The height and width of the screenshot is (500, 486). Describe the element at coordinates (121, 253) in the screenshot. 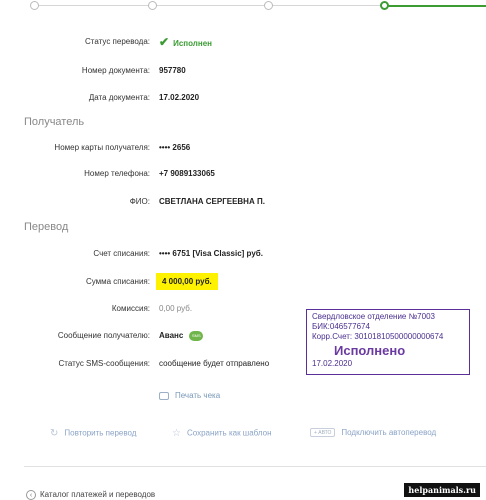

I see `account-label: Счет списания:` at that location.